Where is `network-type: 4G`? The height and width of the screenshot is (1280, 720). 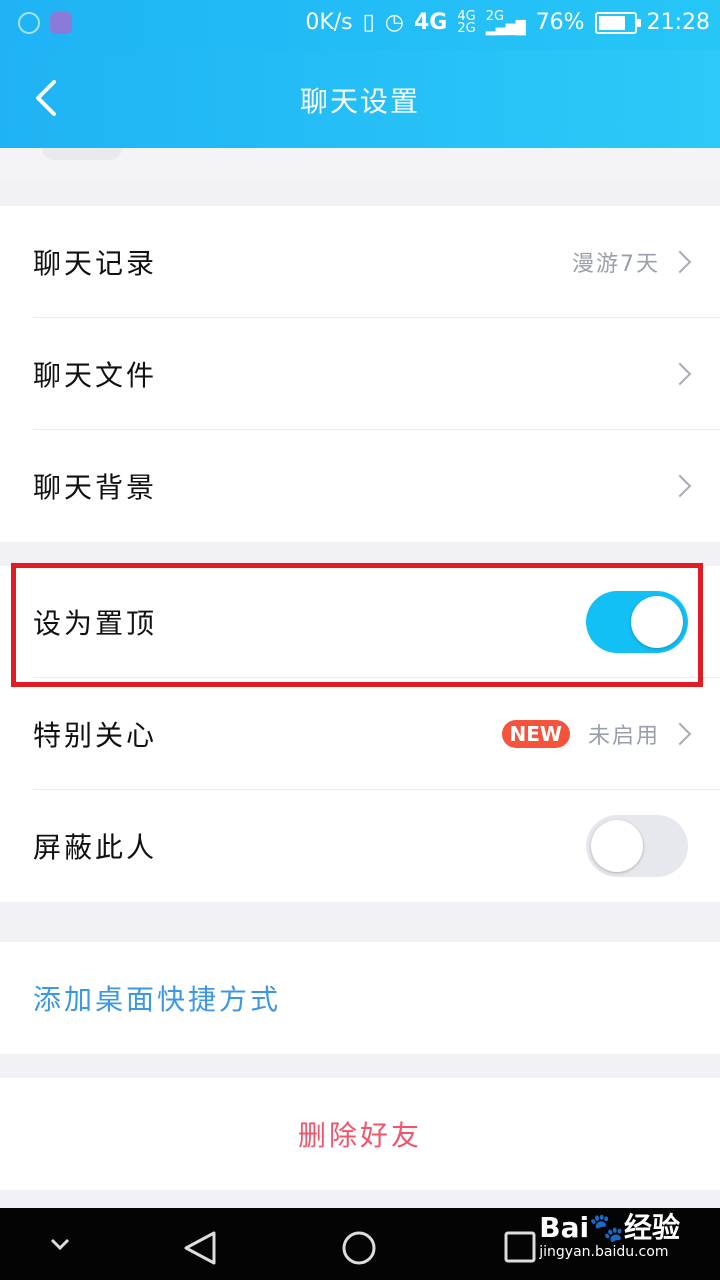 network-type: 4G is located at coordinates (430, 22).